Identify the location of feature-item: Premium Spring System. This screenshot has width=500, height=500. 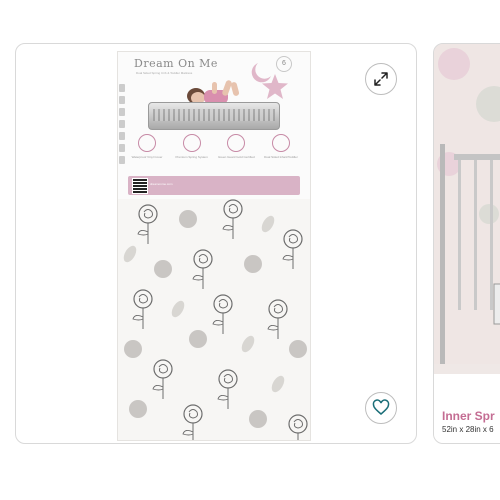
(192, 153).